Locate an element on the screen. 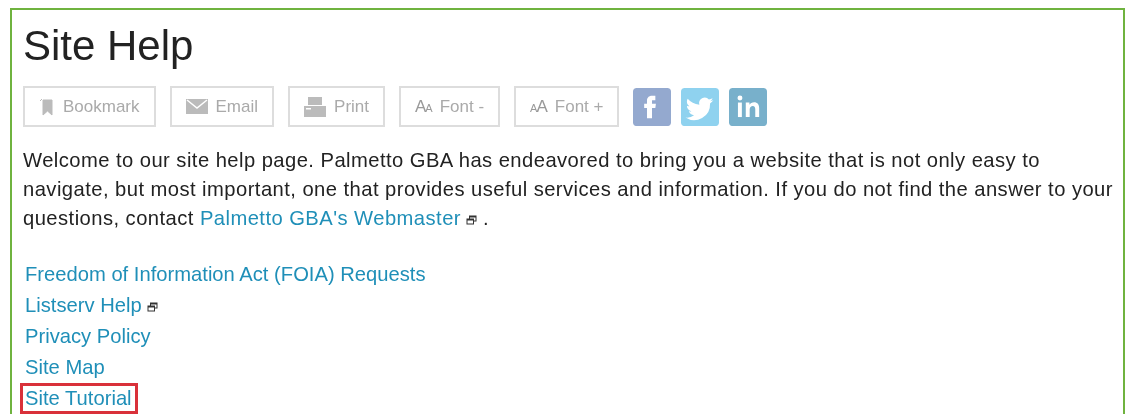  email-button: Email is located at coordinates (222, 106).